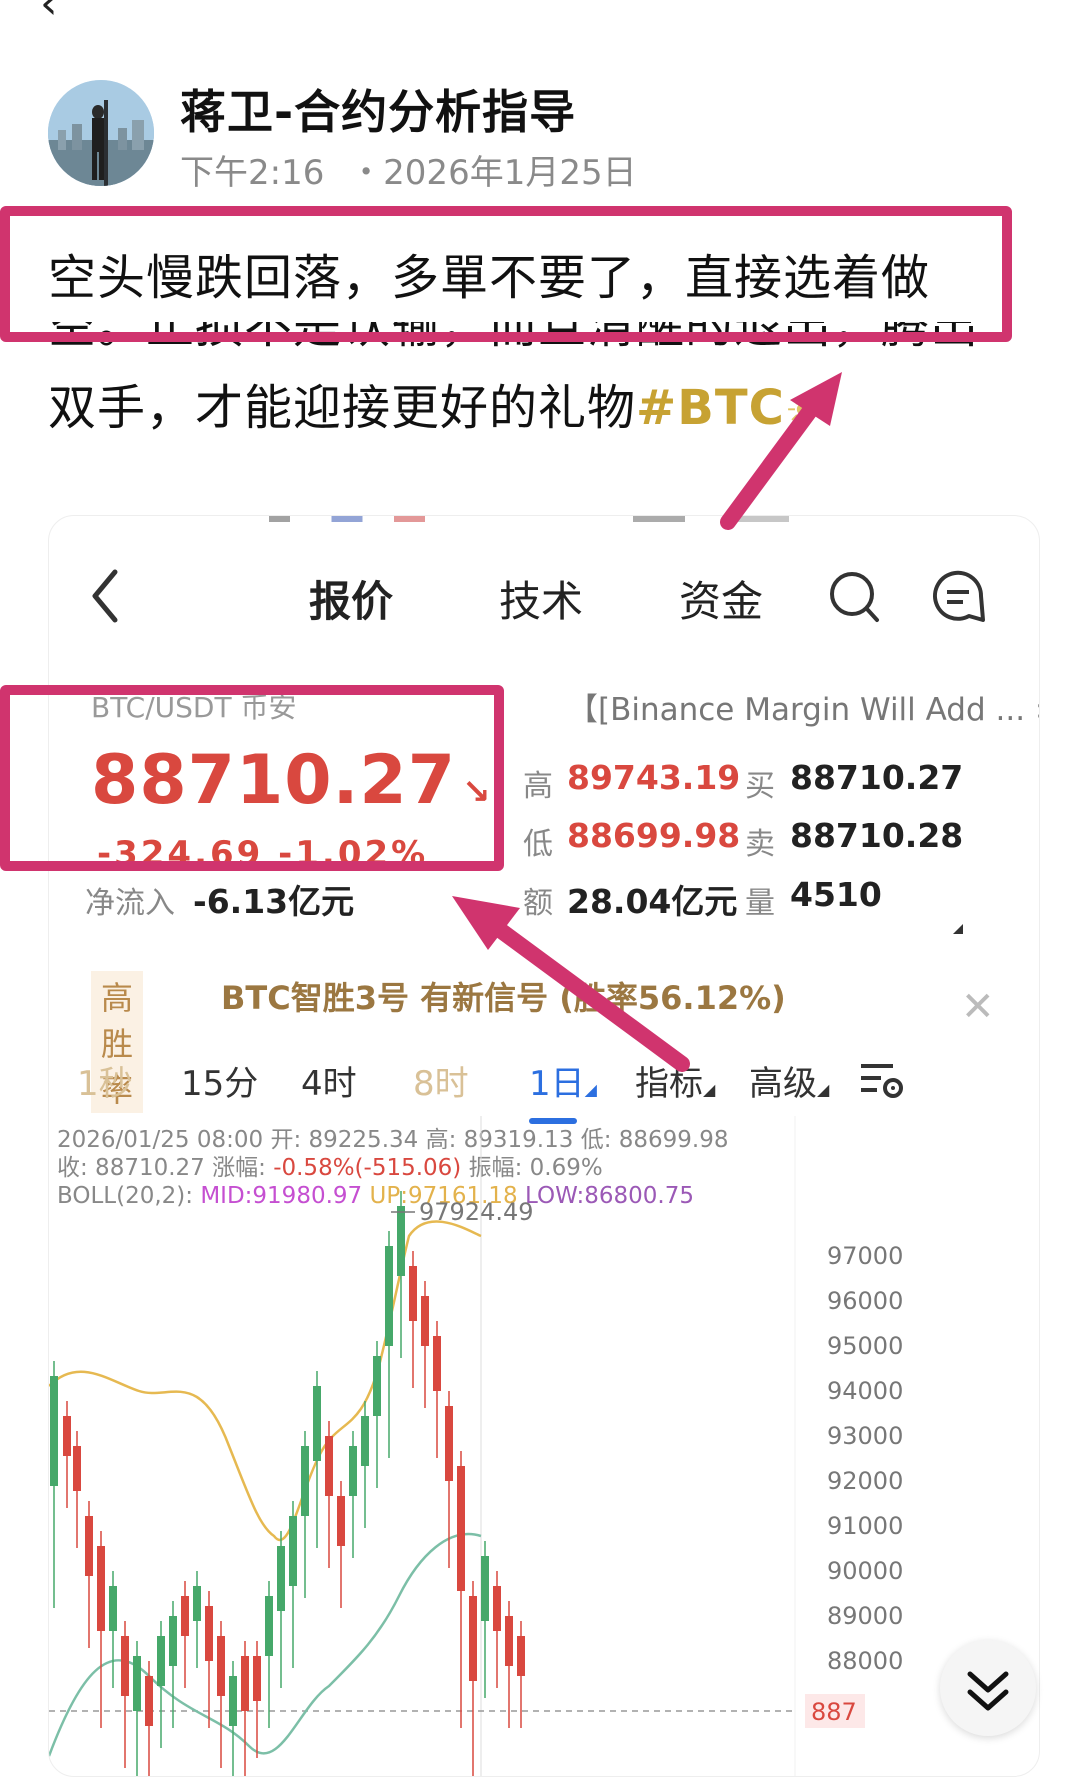 This screenshot has width=1082, height=1777. I want to click on y-tick-label: 96000, so click(865, 1301).